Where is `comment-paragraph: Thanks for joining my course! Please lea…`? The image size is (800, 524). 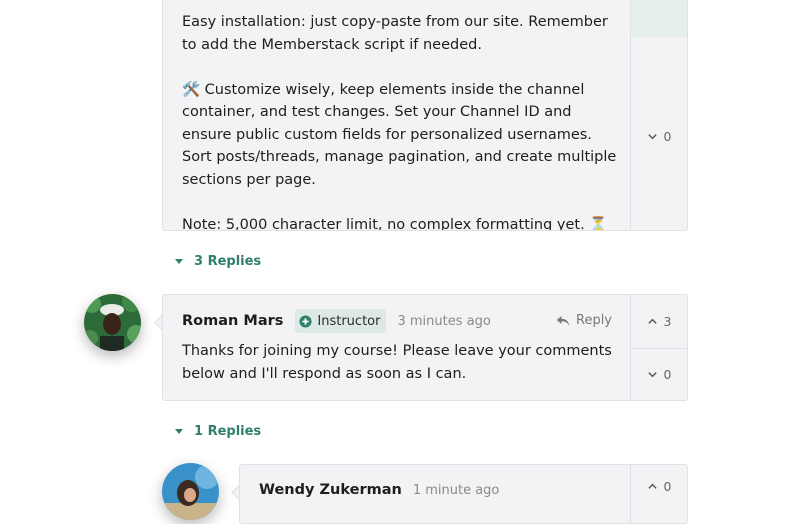 comment-paragraph: Thanks for joining my course! Please lea… is located at coordinates (397, 362).